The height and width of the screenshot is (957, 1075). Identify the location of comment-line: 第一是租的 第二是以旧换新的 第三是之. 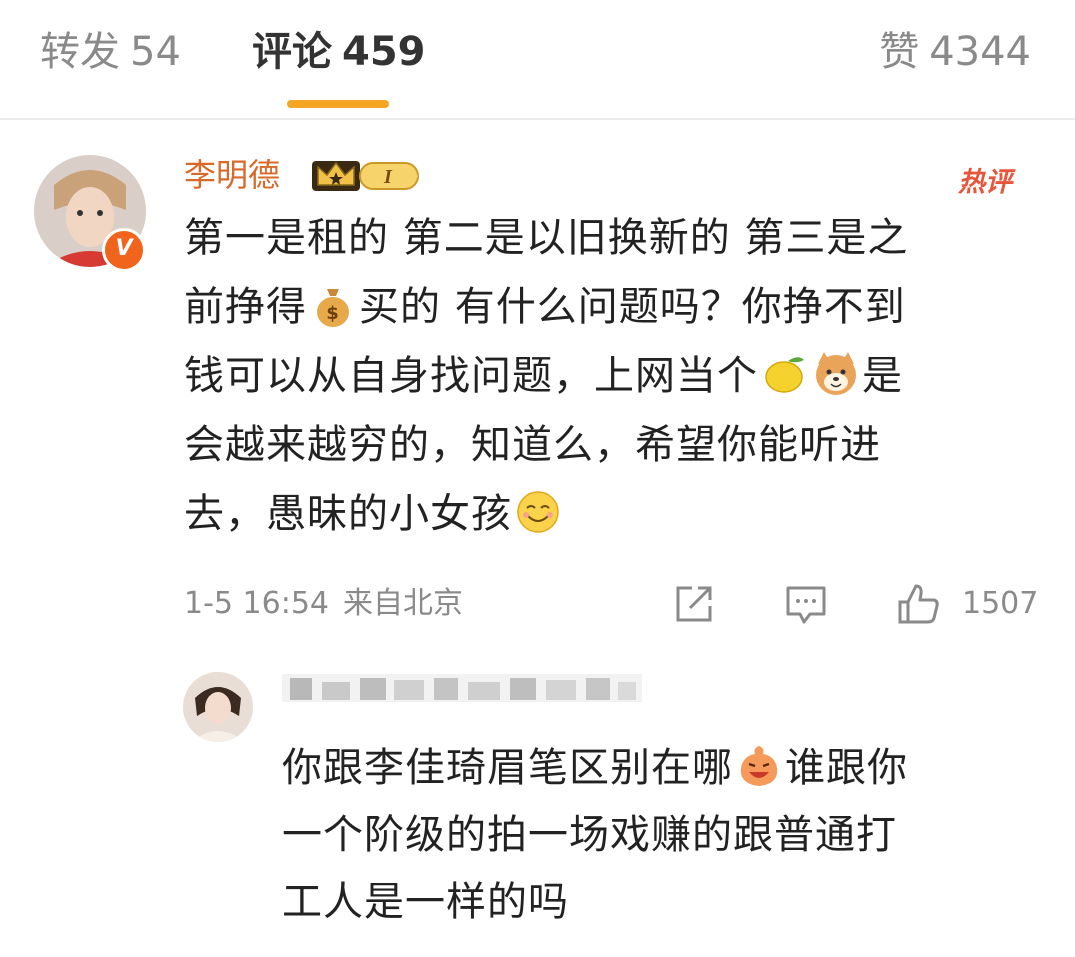
(546, 238).